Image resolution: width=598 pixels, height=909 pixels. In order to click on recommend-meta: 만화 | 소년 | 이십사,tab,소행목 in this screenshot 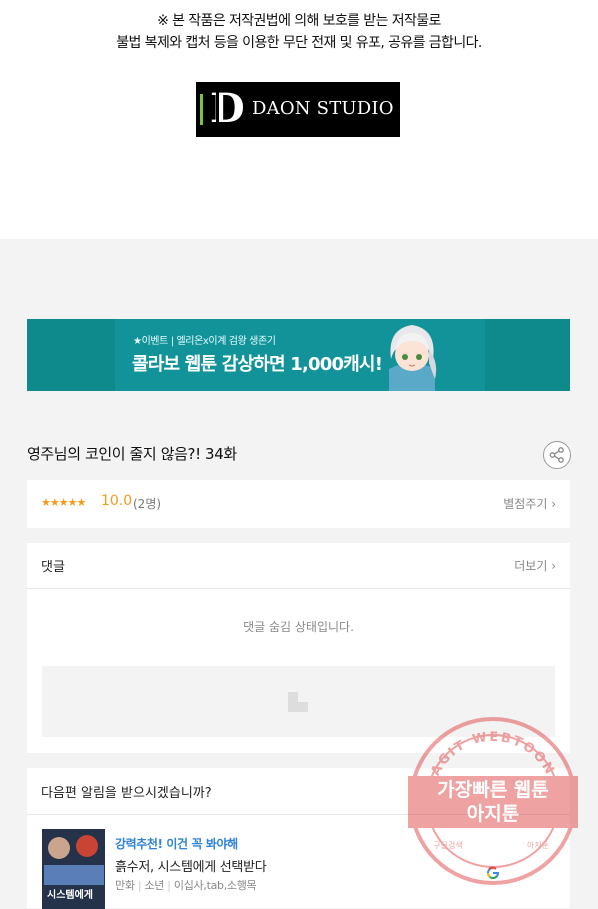, I will do `click(186, 885)`.